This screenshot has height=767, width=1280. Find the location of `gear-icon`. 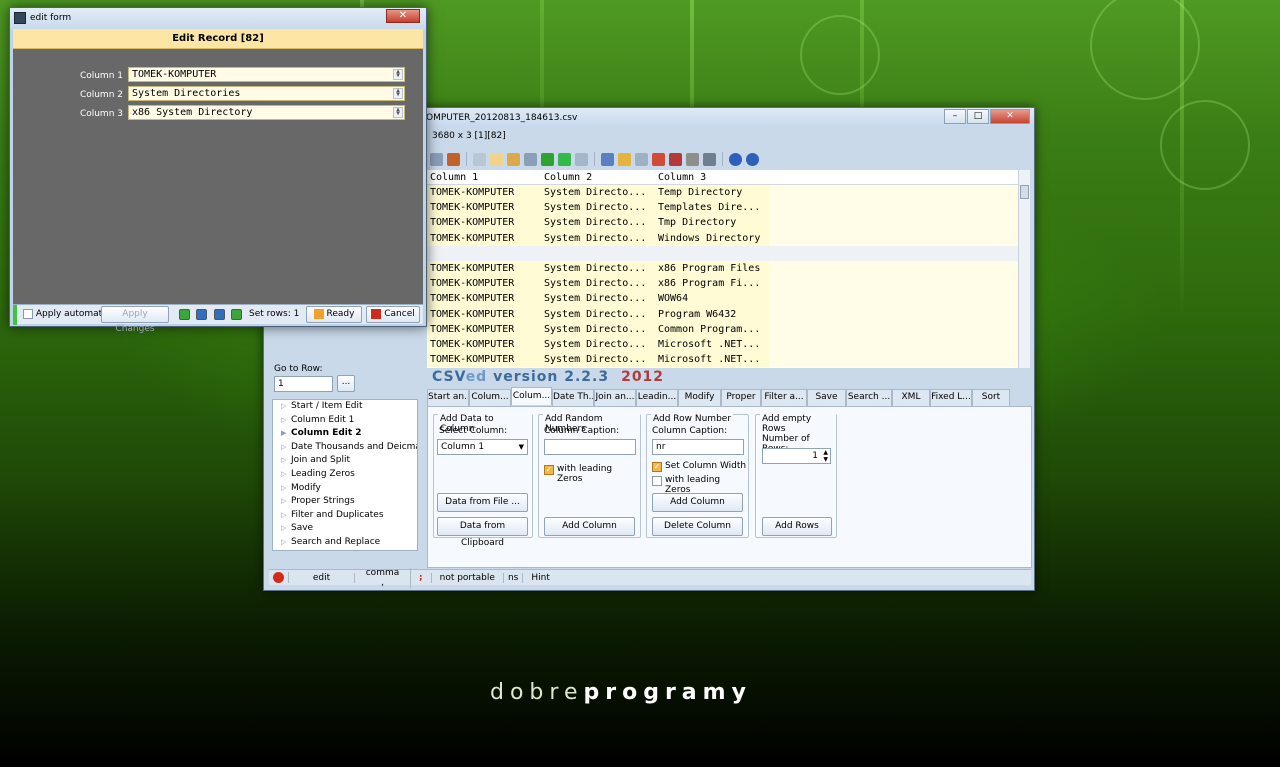

gear-icon is located at coordinates (692, 159).